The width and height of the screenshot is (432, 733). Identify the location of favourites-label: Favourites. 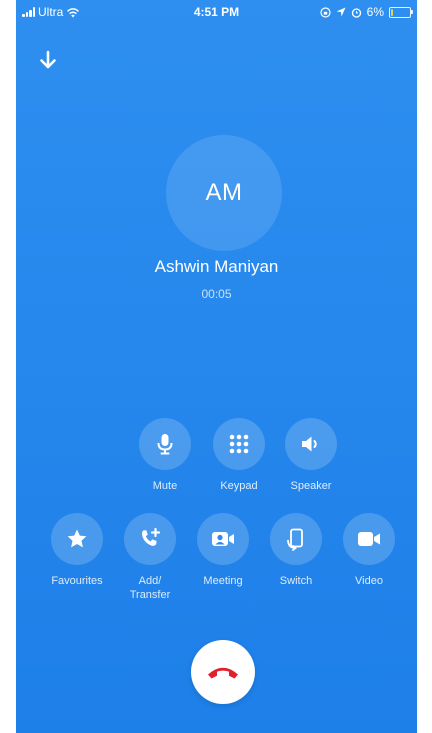
(77, 581).